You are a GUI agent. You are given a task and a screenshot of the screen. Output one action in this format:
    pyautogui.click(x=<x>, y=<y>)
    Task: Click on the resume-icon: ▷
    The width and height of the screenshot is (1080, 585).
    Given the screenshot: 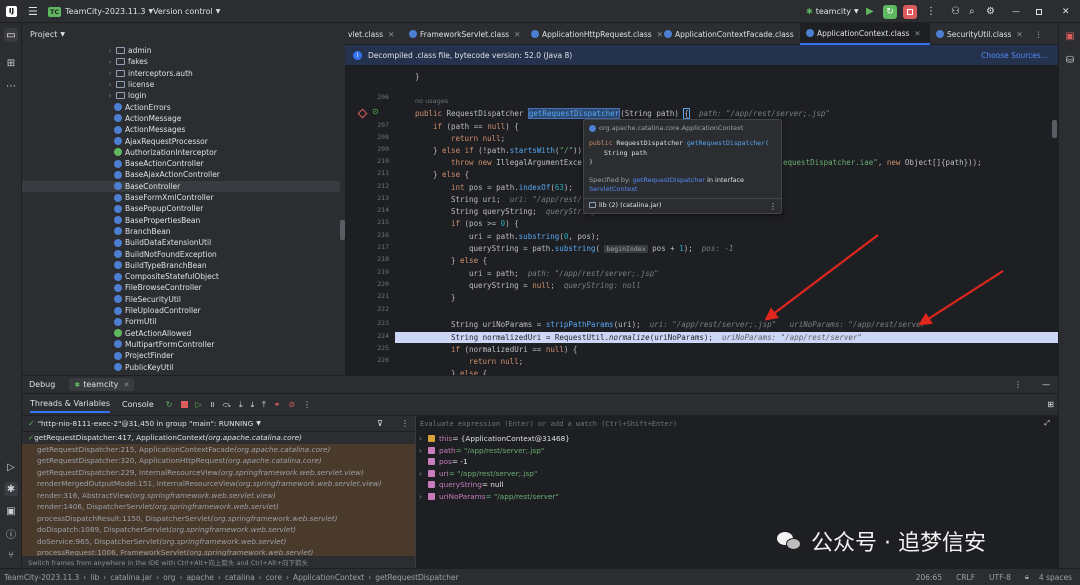 What is the action you would take?
    pyautogui.click(x=199, y=404)
    